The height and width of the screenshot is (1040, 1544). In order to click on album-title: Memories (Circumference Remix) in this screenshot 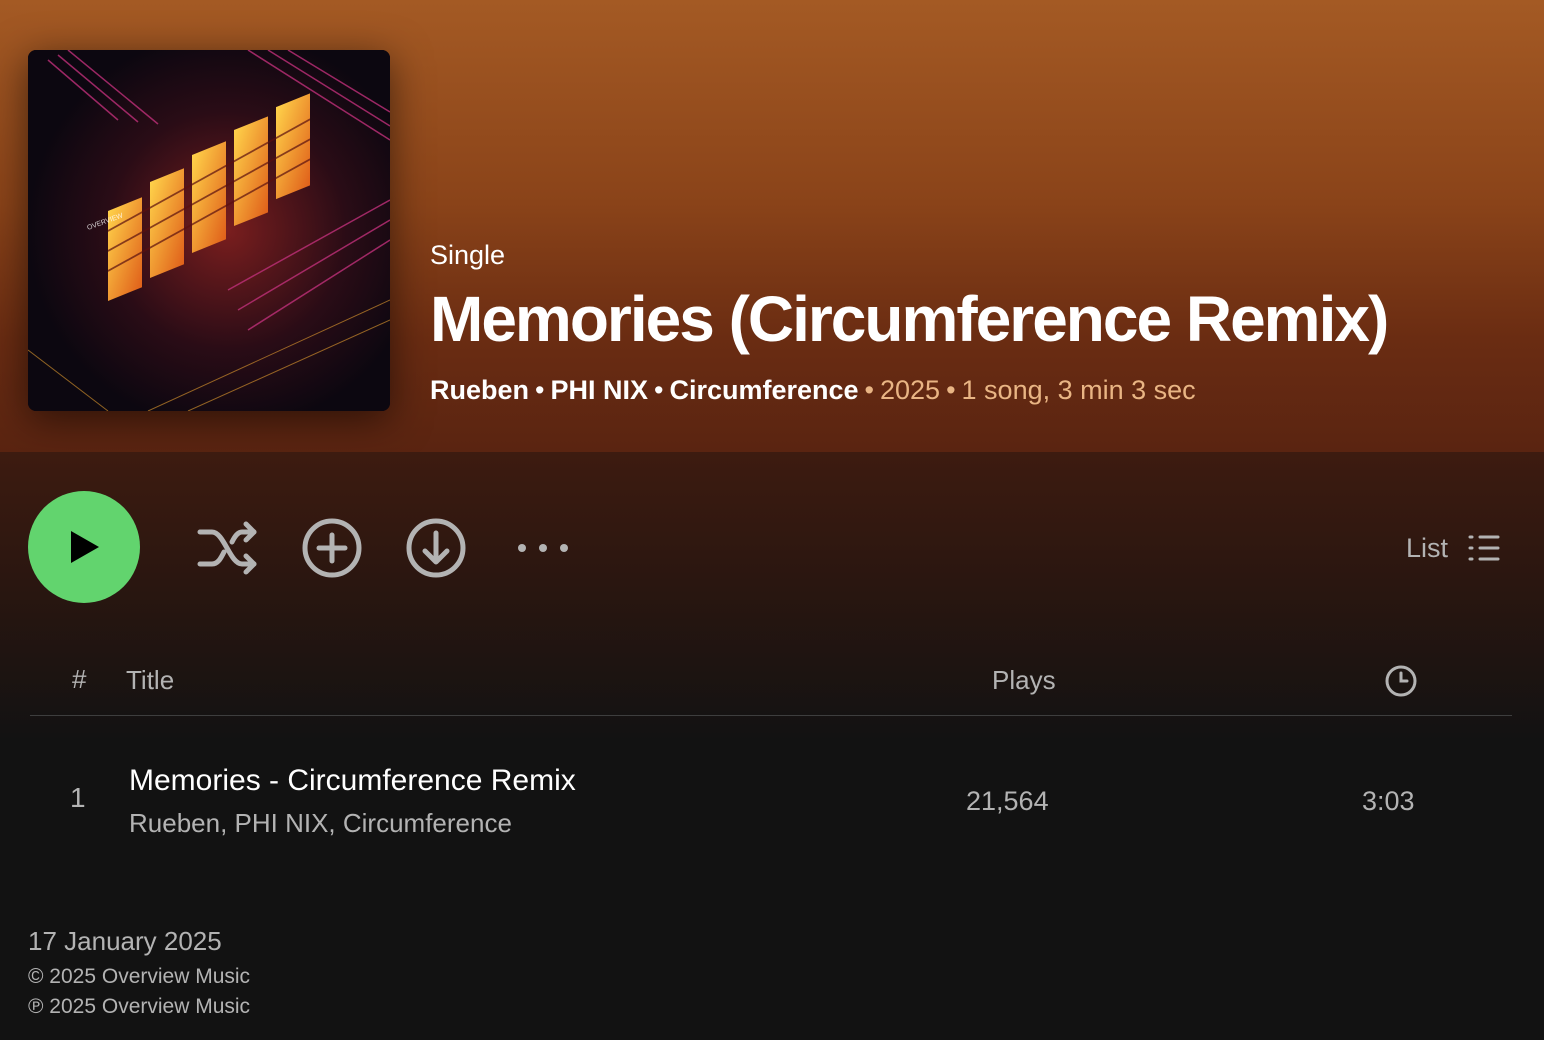, I will do `click(909, 319)`.